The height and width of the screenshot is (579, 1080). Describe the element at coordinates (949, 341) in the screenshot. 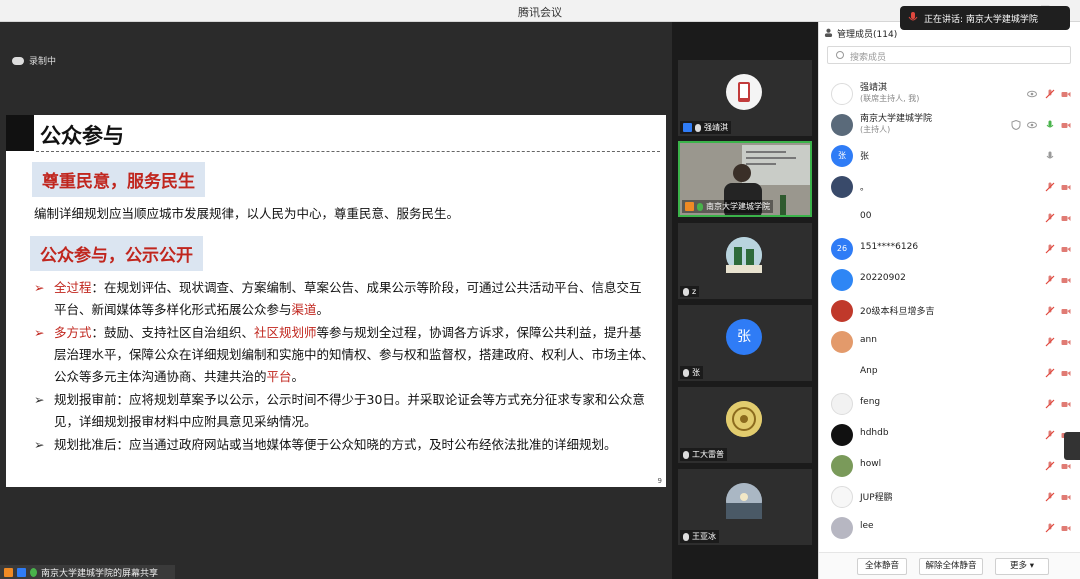

I see `member-row: ann` at that location.